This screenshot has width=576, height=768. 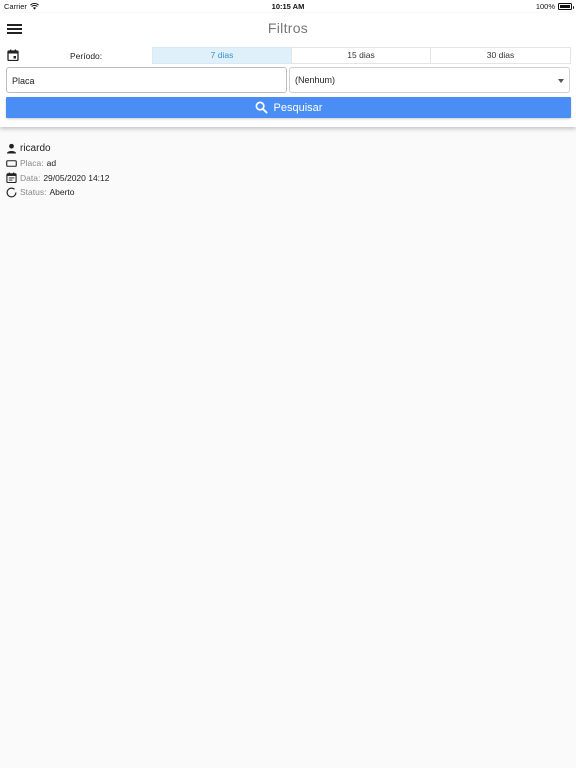 I want to click on placa-input: Placa, so click(x=146, y=80).